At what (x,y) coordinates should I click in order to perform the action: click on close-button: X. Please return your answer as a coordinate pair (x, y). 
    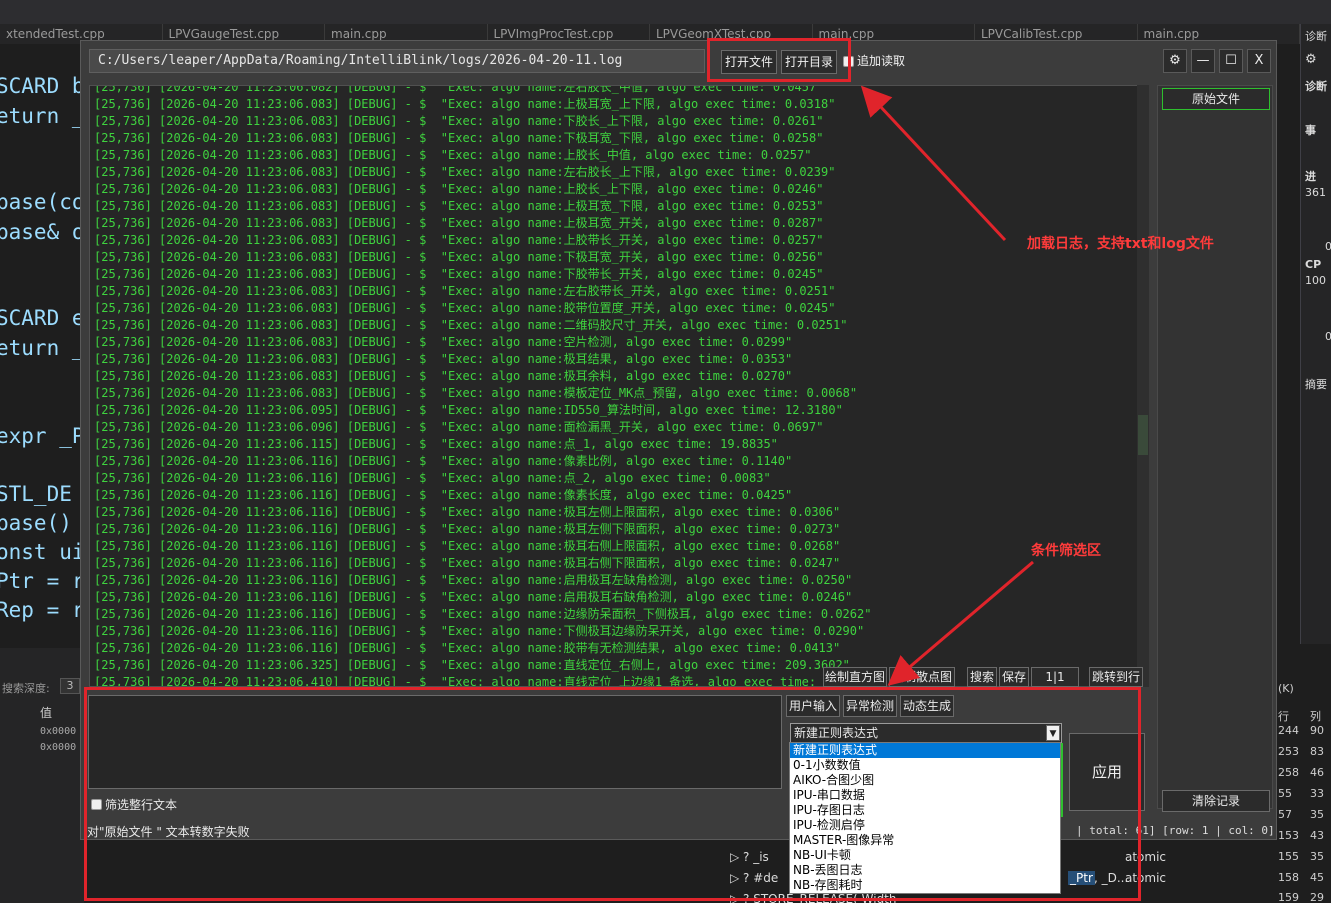
    Looking at the image, I should click on (1259, 61).